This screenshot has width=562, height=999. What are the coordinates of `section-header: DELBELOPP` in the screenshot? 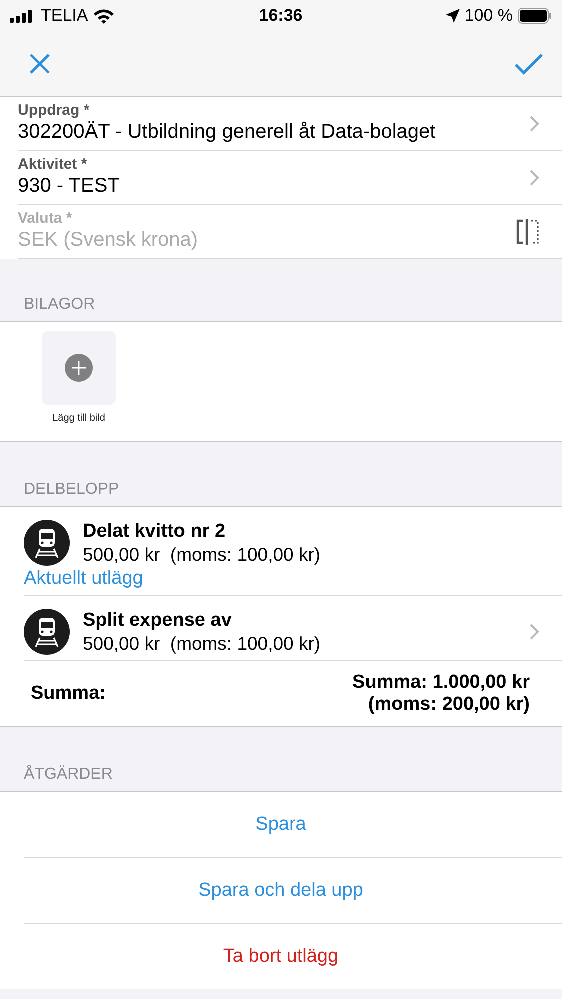 It's located at (72, 490).